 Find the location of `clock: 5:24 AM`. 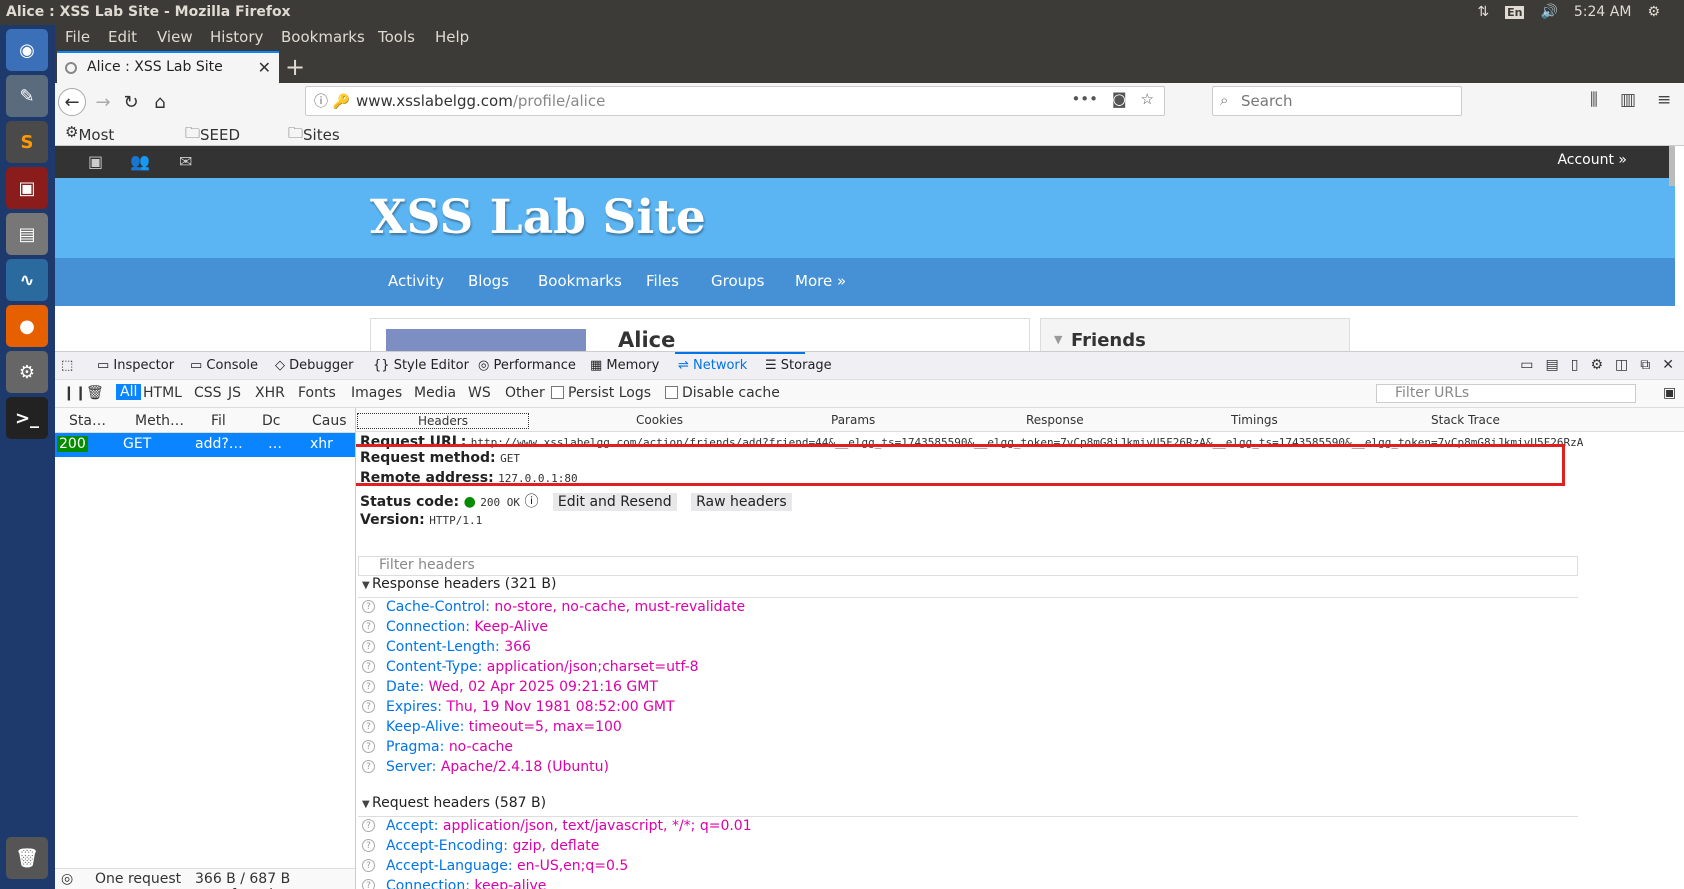

clock: 5:24 AM is located at coordinates (1603, 12).